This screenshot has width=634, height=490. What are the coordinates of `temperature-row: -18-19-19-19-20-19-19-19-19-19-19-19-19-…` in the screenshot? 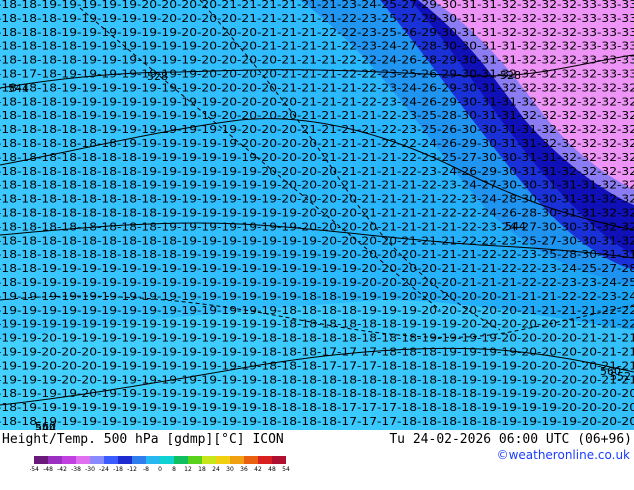 It's located at (317, 393).